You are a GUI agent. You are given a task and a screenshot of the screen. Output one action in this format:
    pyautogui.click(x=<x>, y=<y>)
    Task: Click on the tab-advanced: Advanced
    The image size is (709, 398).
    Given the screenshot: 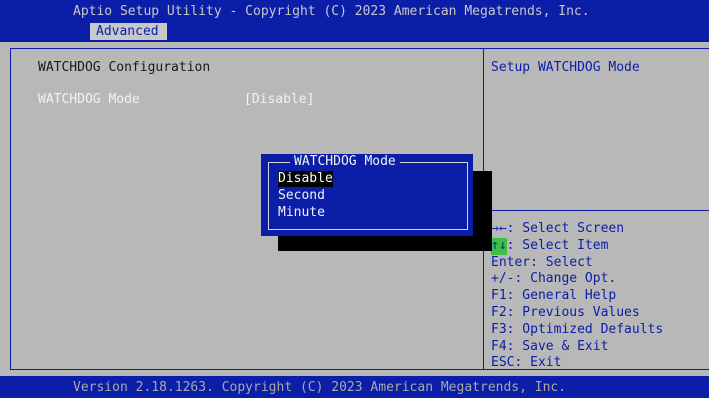 What is the action you would take?
    pyautogui.click(x=128, y=31)
    